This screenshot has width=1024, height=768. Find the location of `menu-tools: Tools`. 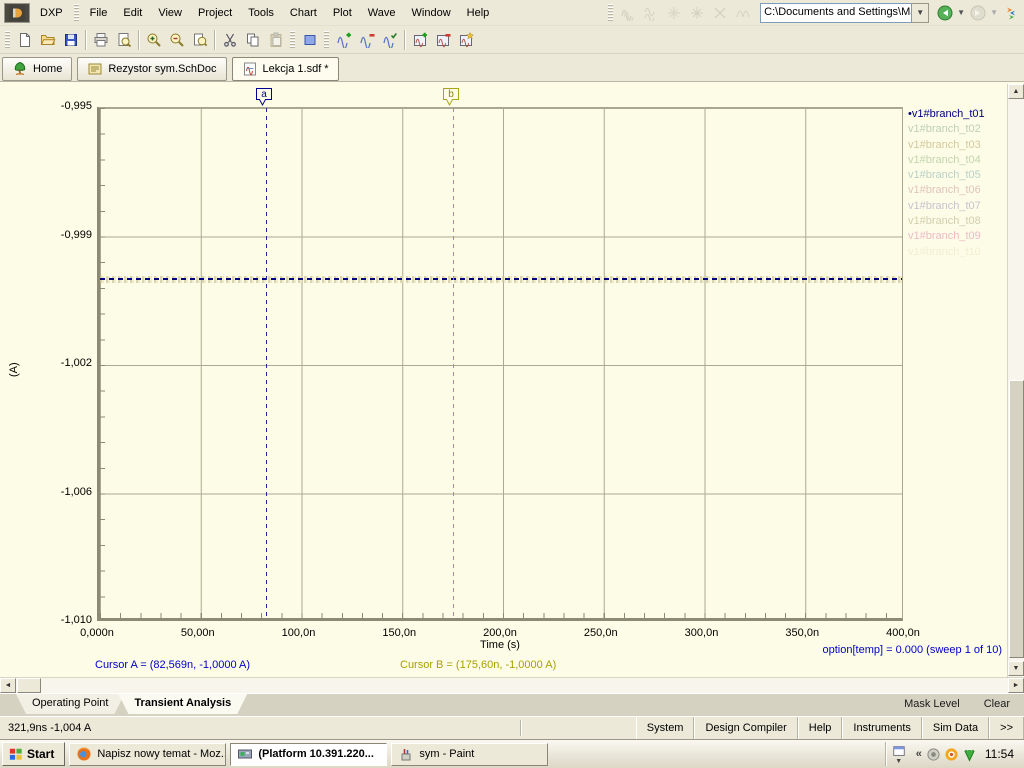

menu-tools: Tools is located at coordinates (261, 13).